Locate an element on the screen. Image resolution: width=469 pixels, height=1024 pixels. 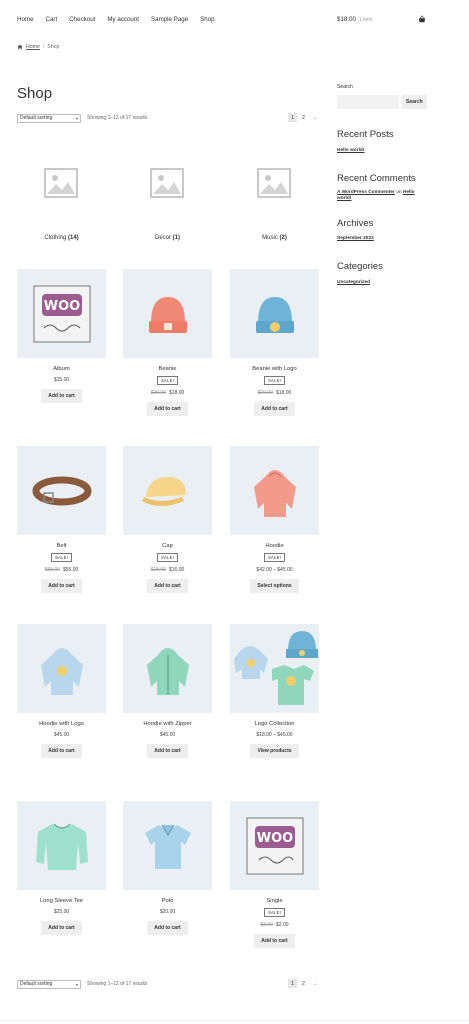
product-price: $65.00 $55.00 is located at coordinates (61, 570).